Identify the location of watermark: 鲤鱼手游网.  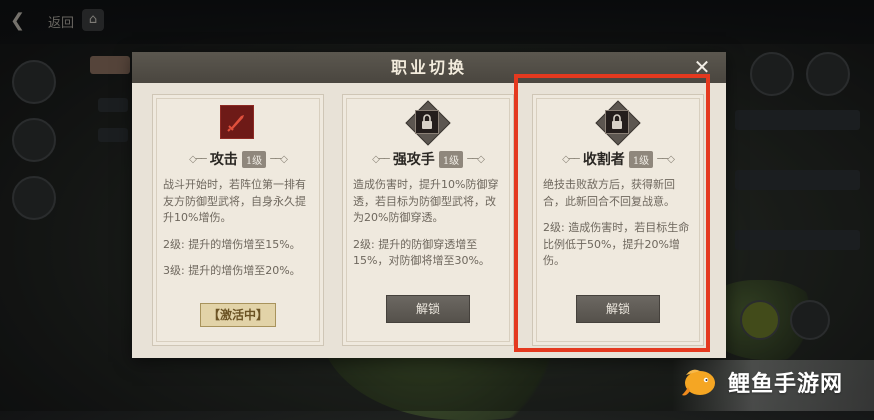
(775, 382).